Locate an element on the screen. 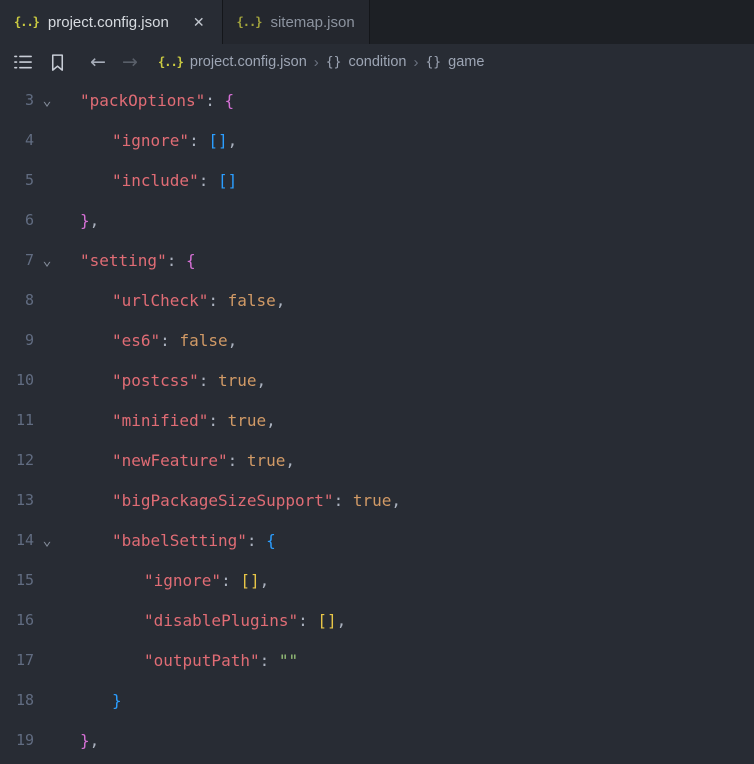 This screenshot has width=754, height=764. code-line-10: 10 "postcss": true, is located at coordinates (377, 380).